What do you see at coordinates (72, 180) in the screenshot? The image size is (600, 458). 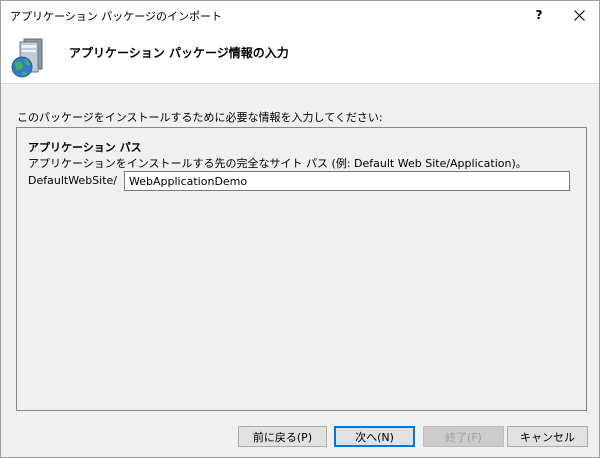 I see `path-prefix-label: DefaultWebSite/` at bounding box center [72, 180].